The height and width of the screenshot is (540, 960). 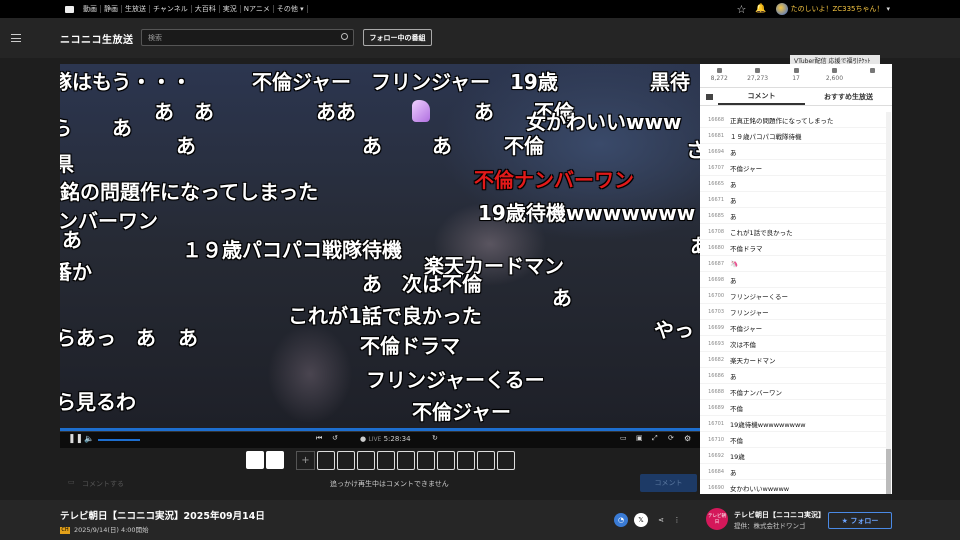 I want to click on danmaku-comment: 銘の問題作になってしまった, so click(x=189, y=192).